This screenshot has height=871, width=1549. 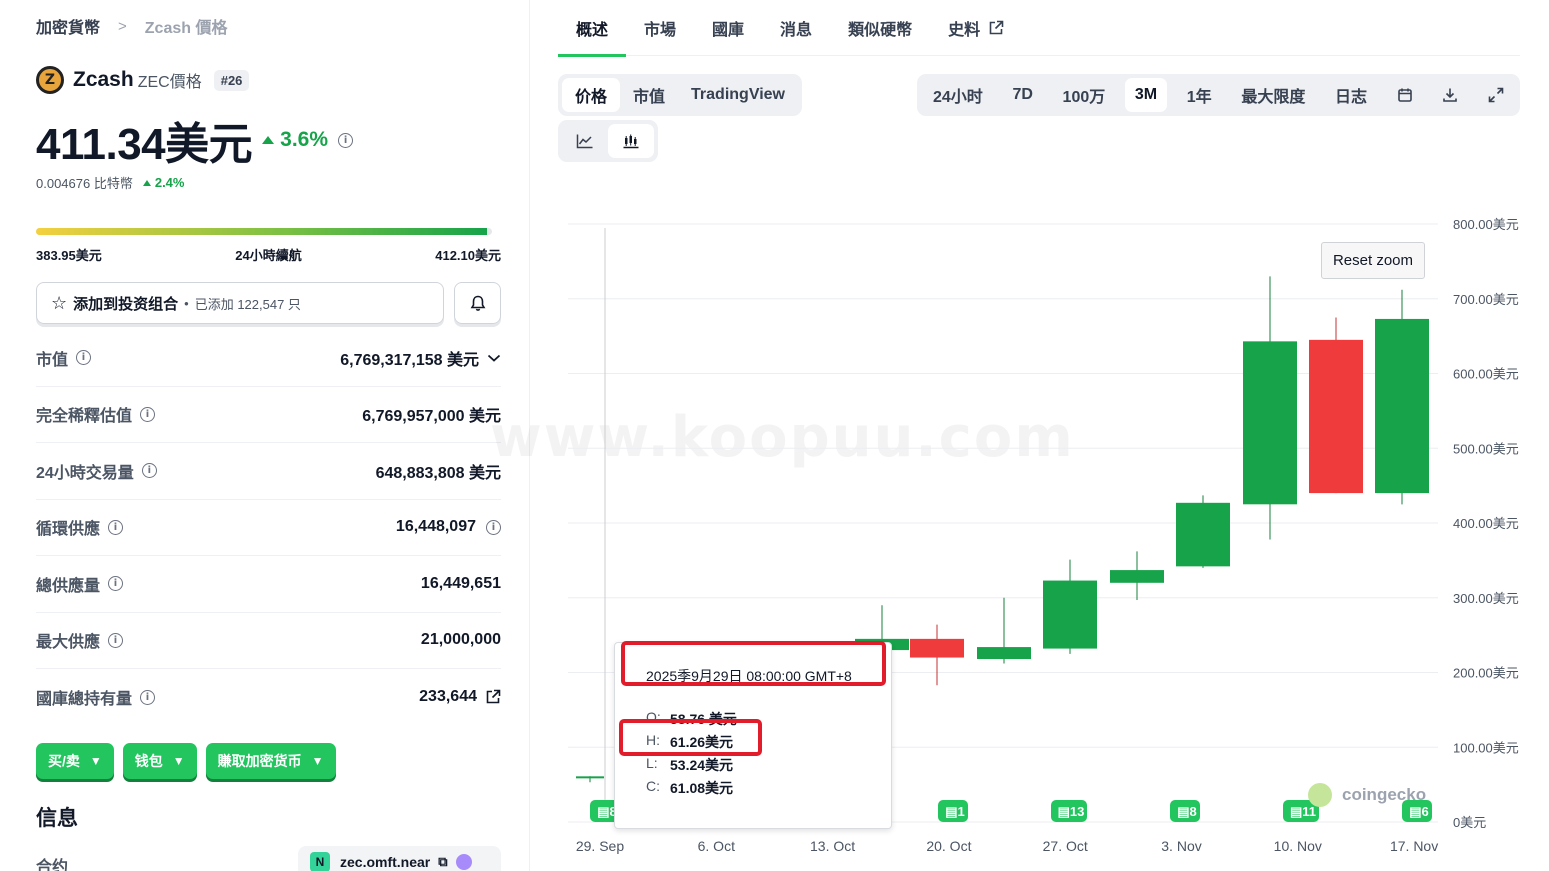 What do you see at coordinates (1022, 95) in the screenshot?
I see `range-7d: 7D` at bounding box center [1022, 95].